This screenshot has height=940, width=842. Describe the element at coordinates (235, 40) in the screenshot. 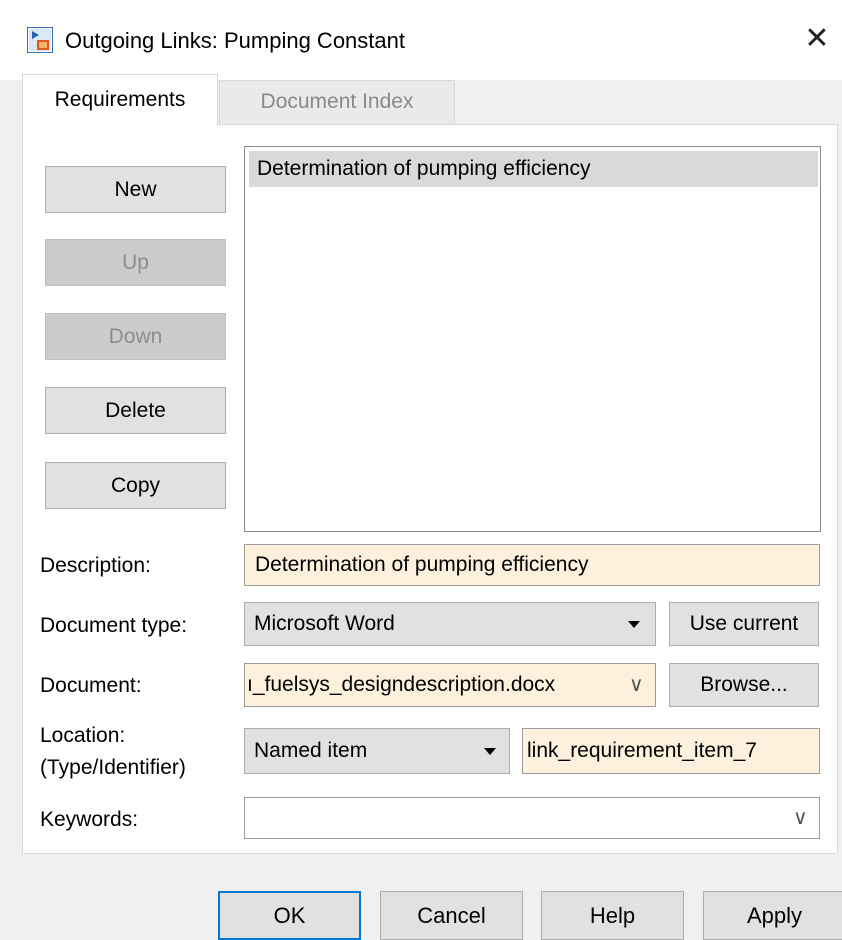

I see `window-title: Outgoing Links: Pumping Constant` at that location.